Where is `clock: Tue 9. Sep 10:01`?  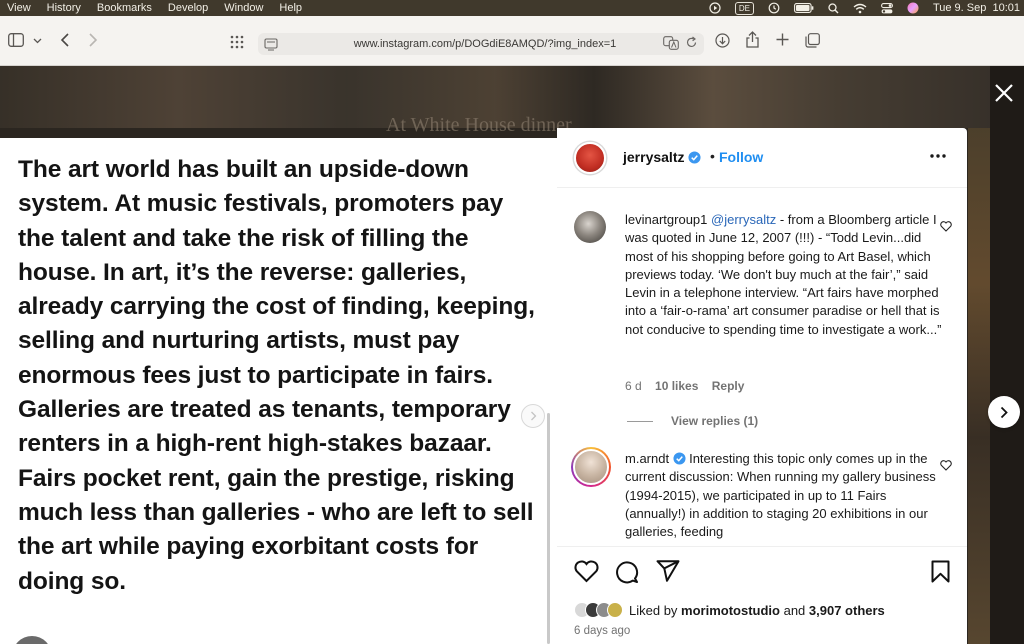 clock: Tue 9. Sep 10:01 is located at coordinates (976, 8).